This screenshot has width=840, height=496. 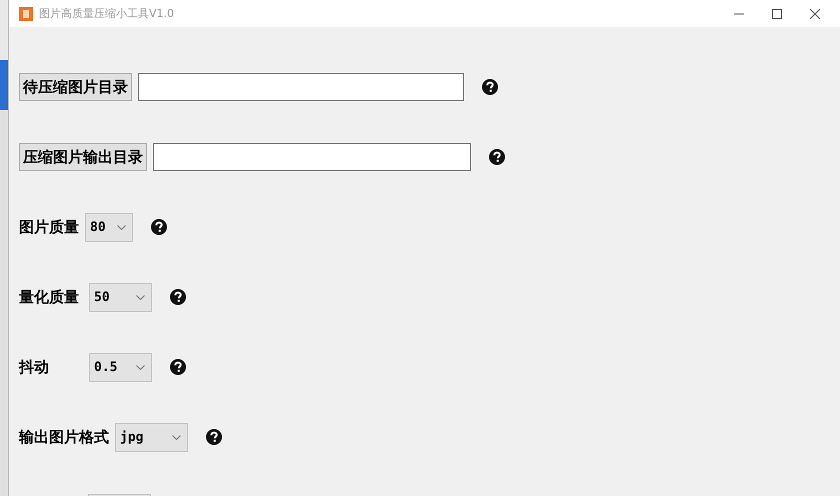 What do you see at coordinates (120, 297) in the screenshot?
I see `dropdown: 50` at bounding box center [120, 297].